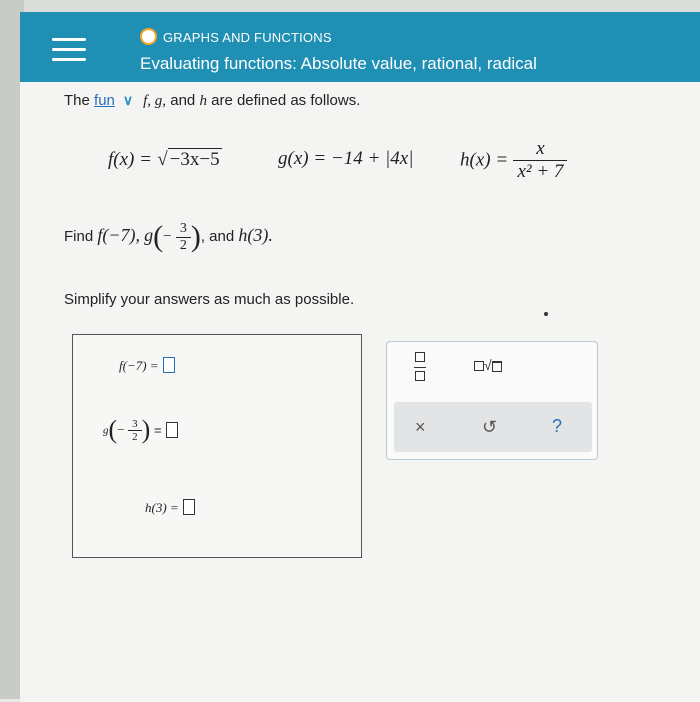 Image resolution: width=700 pixels, height=702 pixels. I want to click on find-f: f(−7),, so click(118, 234).